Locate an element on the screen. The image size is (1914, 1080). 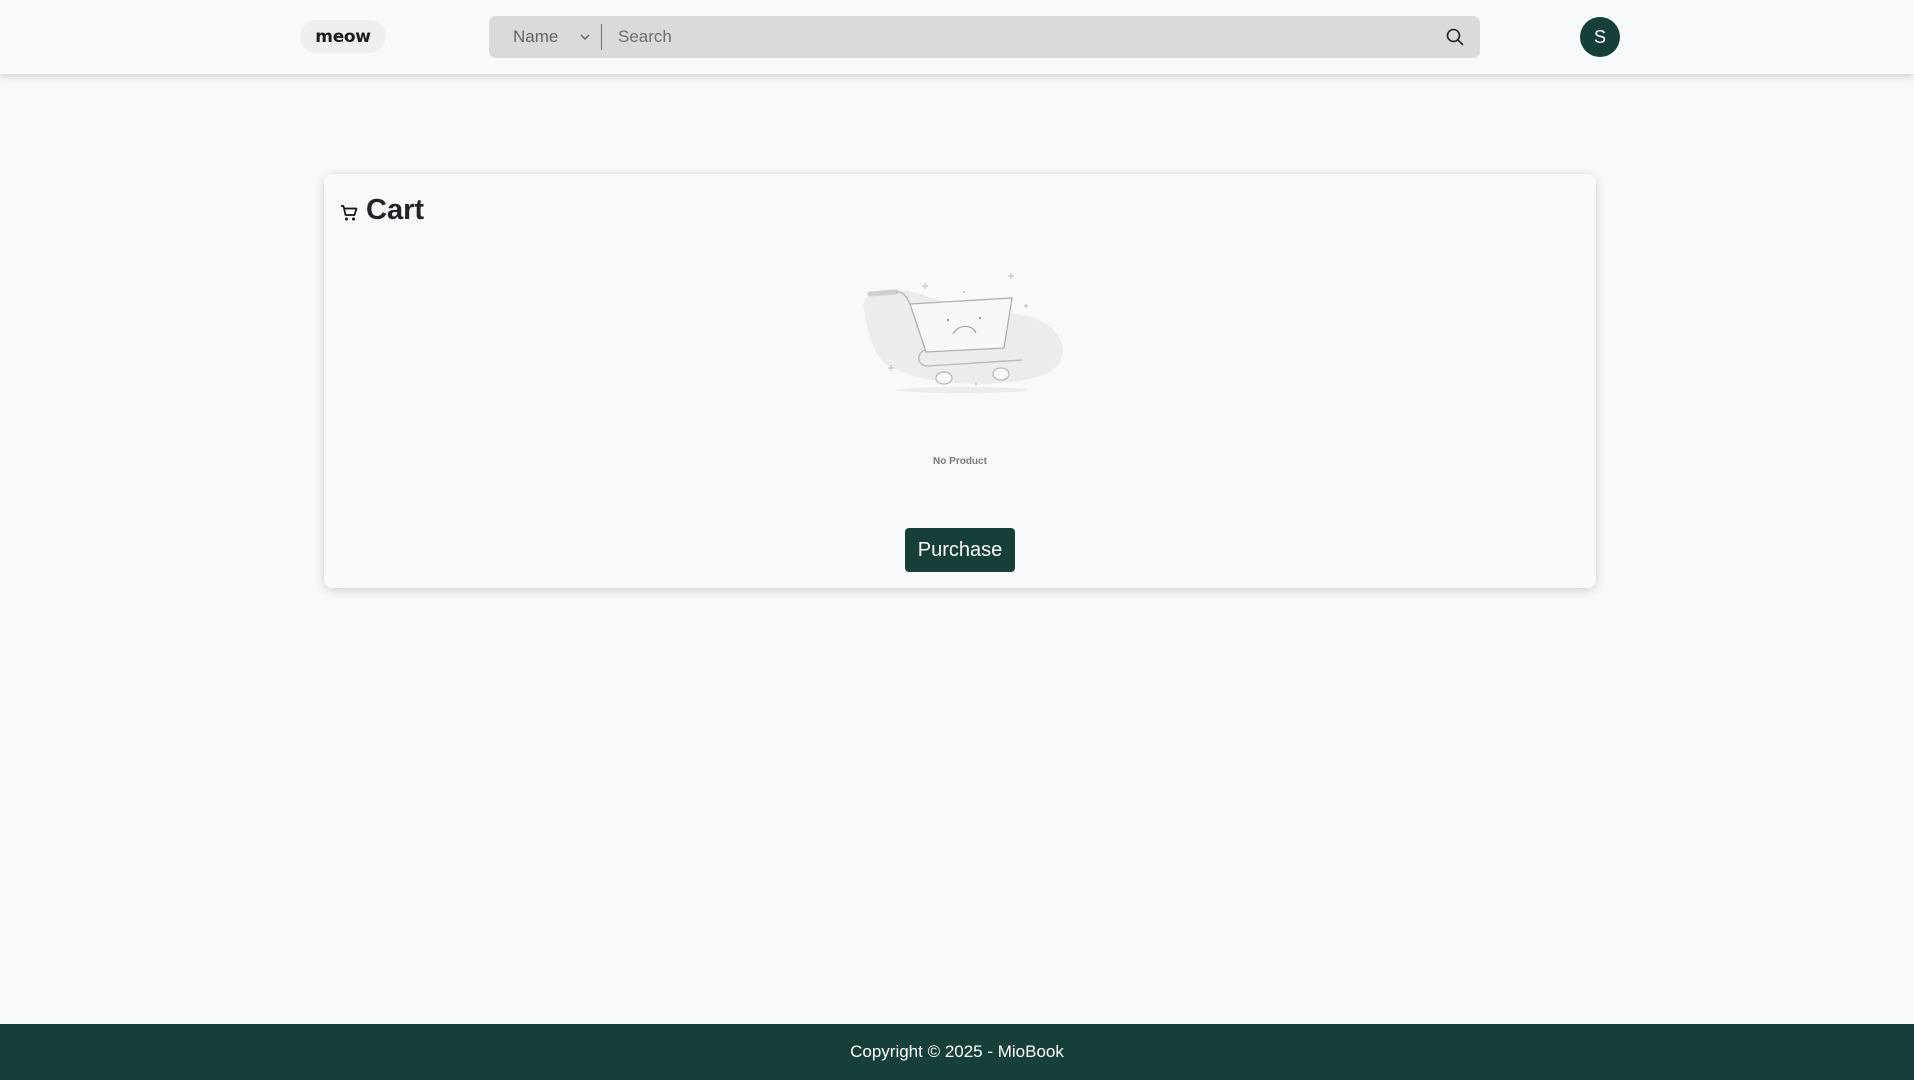
empty-cart-illustration is located at coordinates (963, 333).